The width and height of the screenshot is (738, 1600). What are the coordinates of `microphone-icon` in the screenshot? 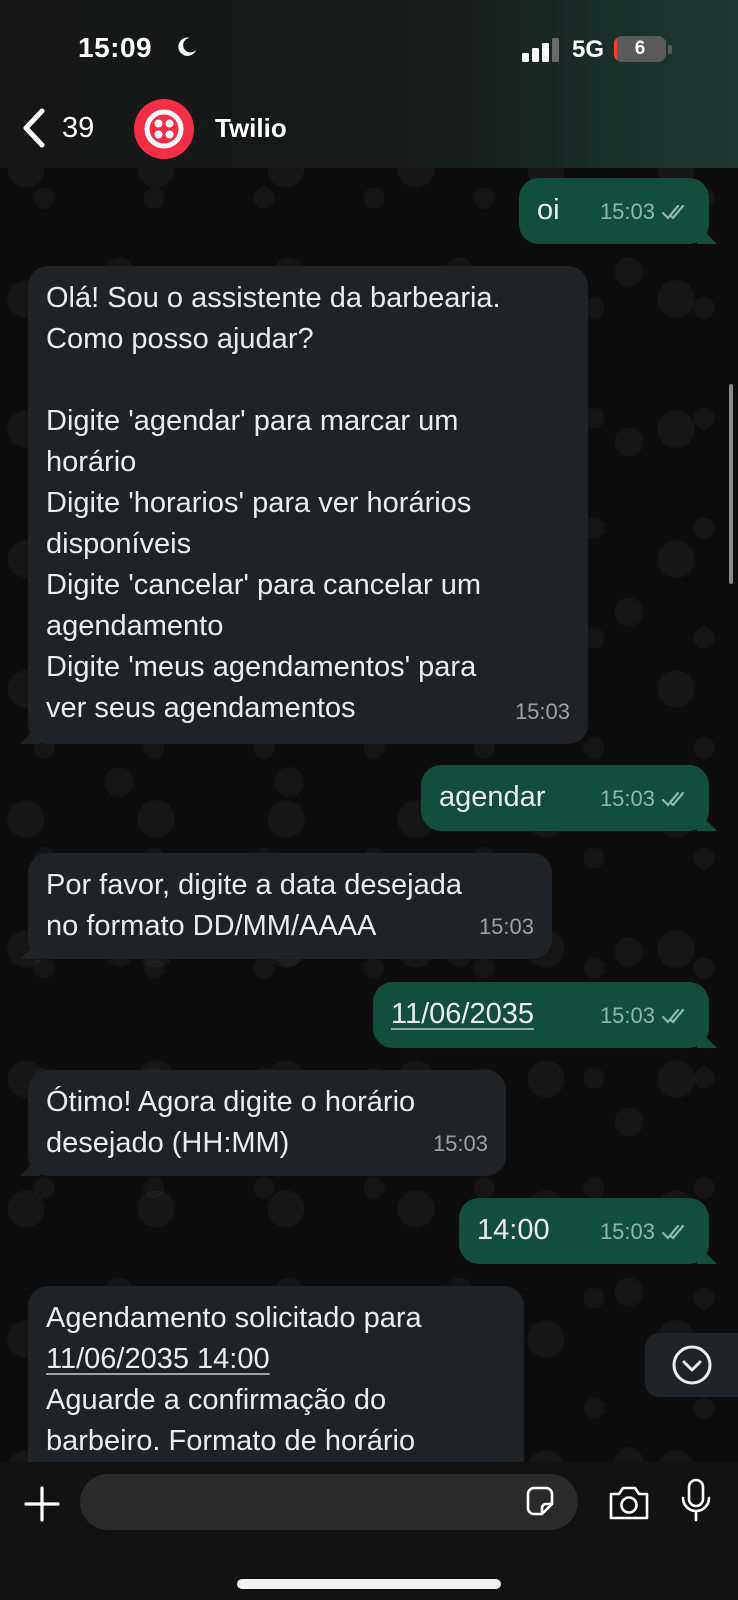 It's located at (696, 1501).